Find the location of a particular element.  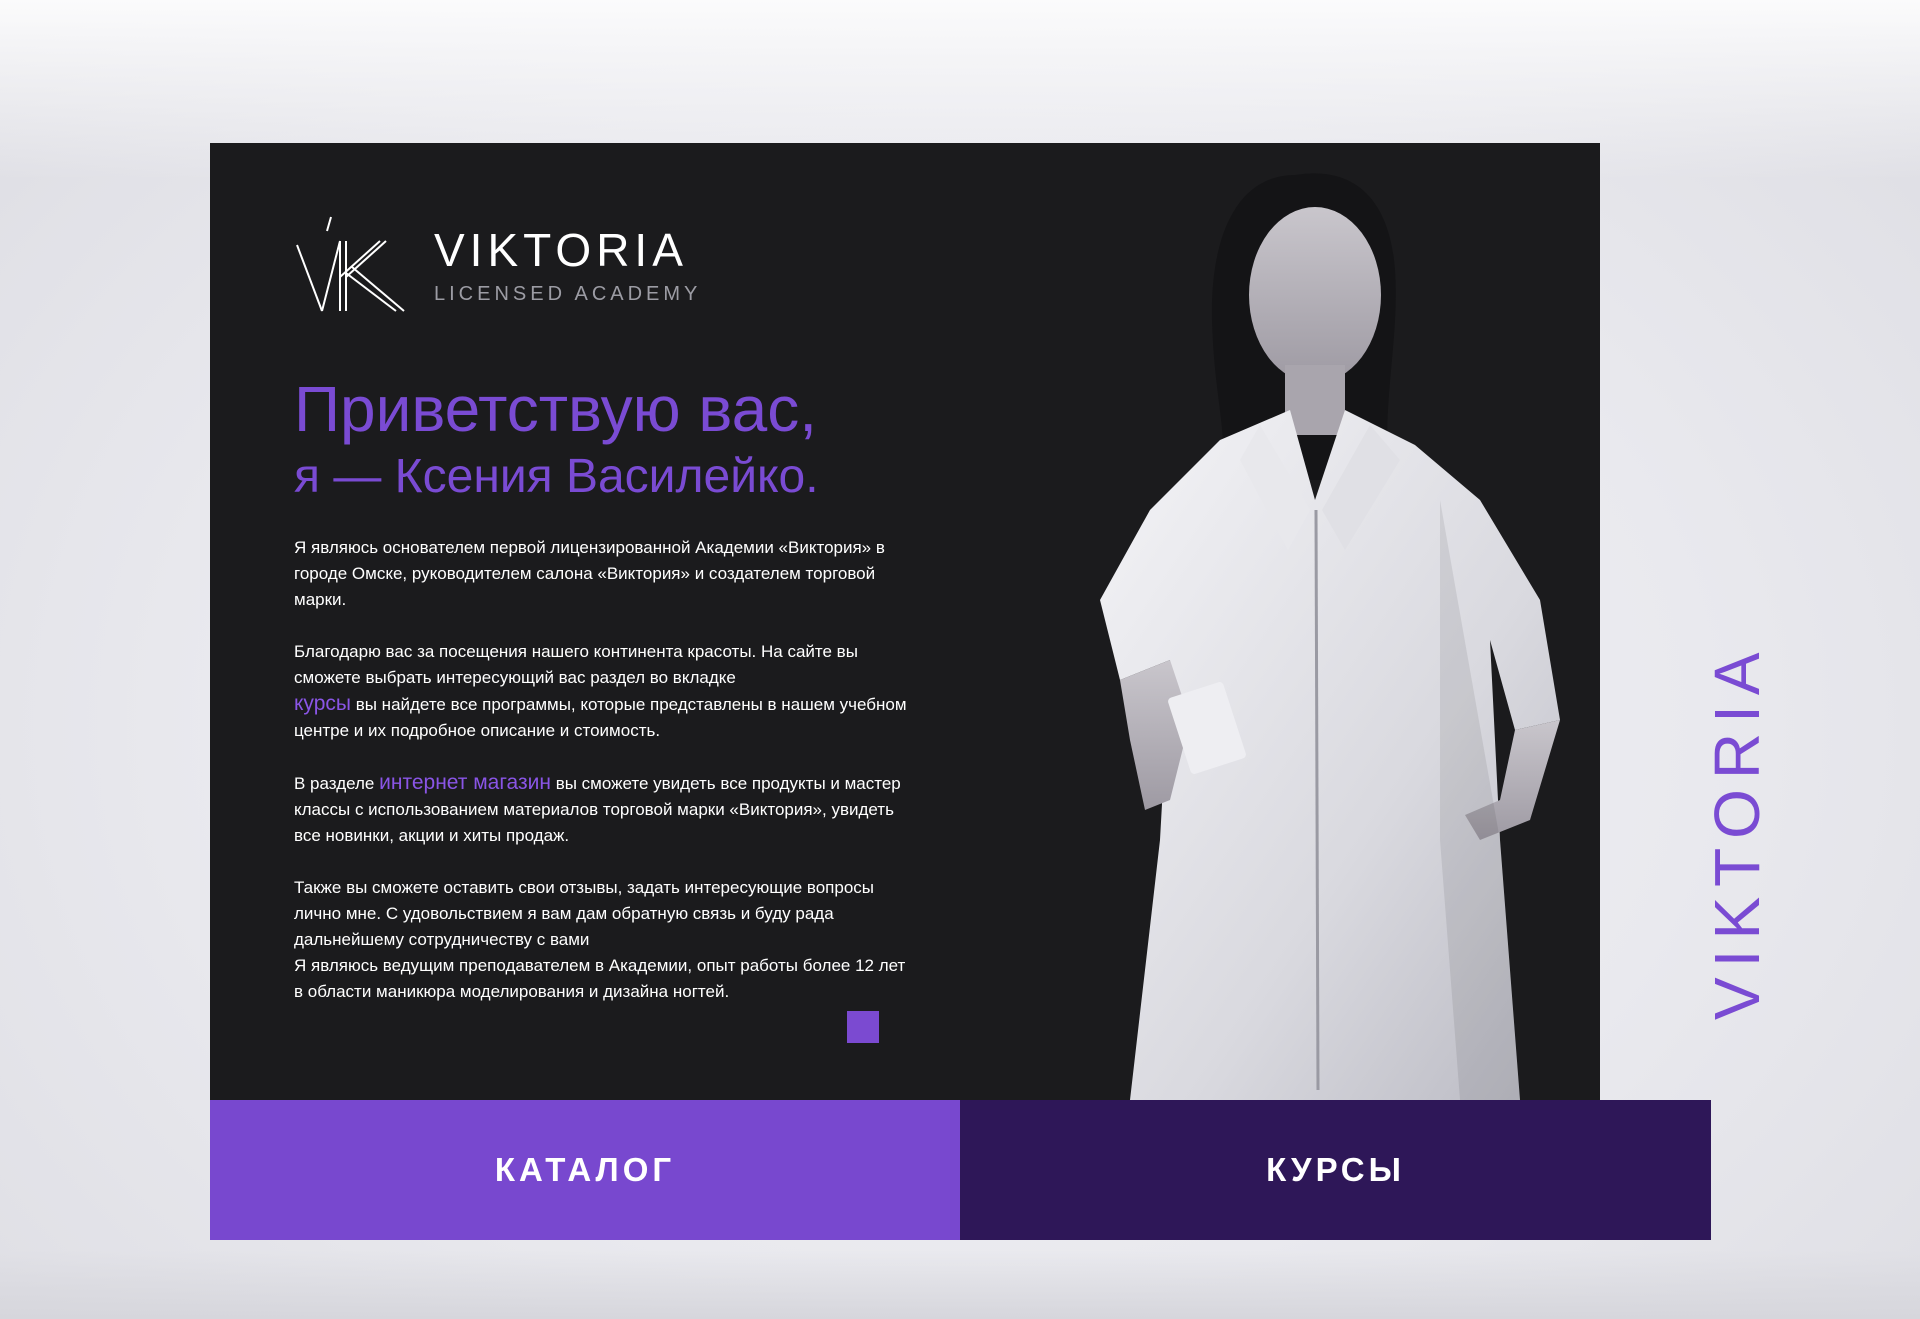

logo-name: VIKTORIA is located at coordinates (561, 250).